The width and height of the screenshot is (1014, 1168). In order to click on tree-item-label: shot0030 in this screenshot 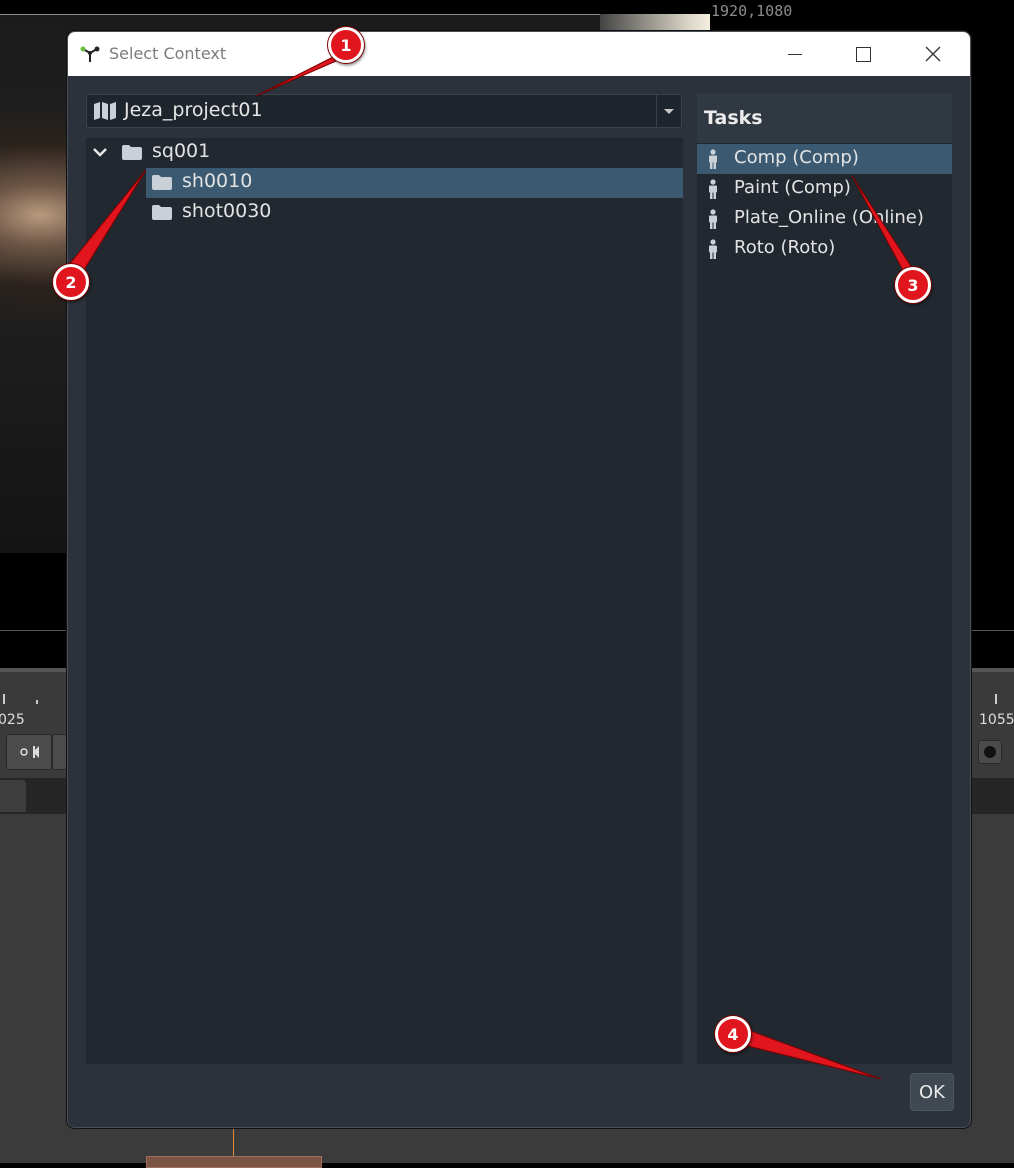, I will do `click(227, 211)`.